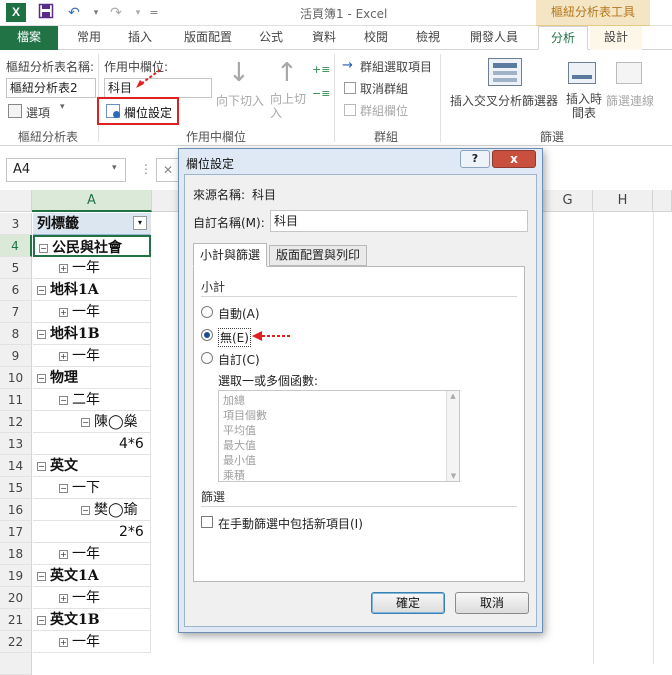 This screenshot has height=675, width=672. Describe the element at coordinates (16, 488) in the screenshot. I see `row-header: 15` at that location.